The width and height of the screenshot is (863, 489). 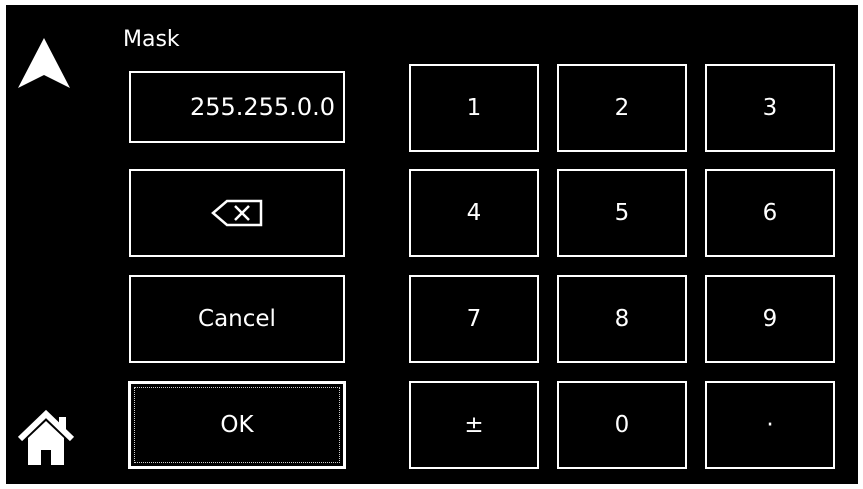 I want to click on key-9: 9, so click(x=770, y=319).